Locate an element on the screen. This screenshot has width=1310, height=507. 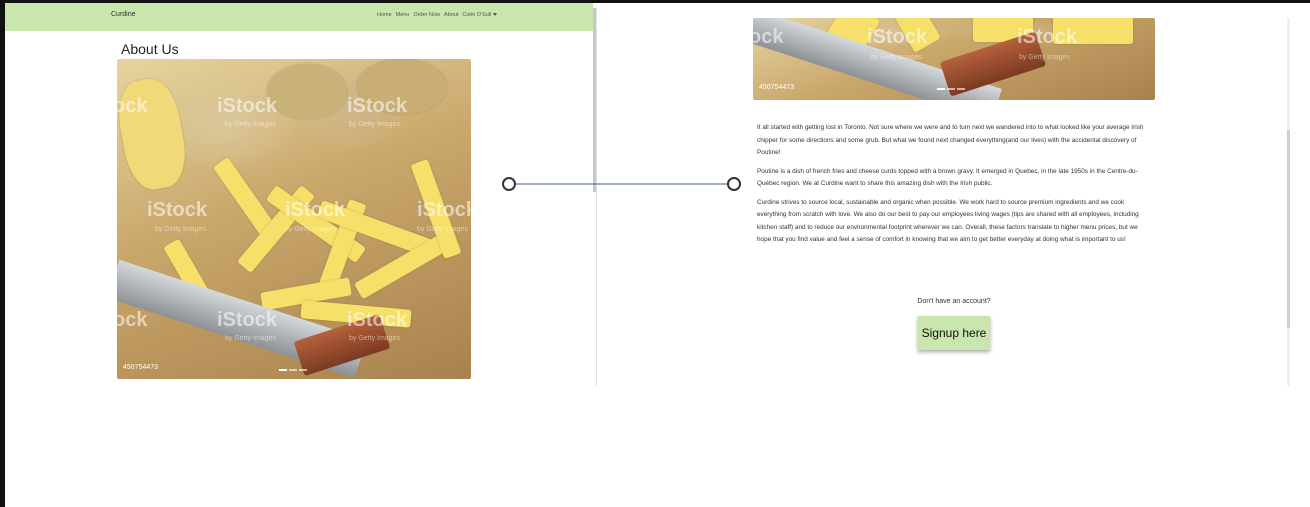
nav-links: Home Menu Order Now About Colm O'Sull is located at coordinates (437, 15).